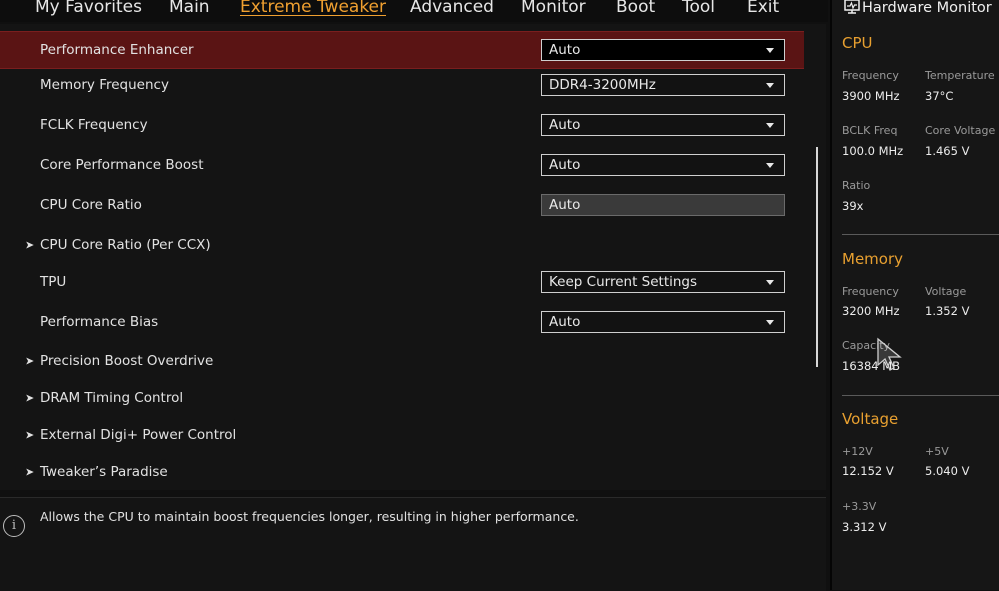 This screenshot has width=999, height=591. What do you see at coordinates (402, 125) in the screenshot?
I see `setting-row-fclk-frequency: FCLK Frequency Auto` at bounding box center [402, 125].